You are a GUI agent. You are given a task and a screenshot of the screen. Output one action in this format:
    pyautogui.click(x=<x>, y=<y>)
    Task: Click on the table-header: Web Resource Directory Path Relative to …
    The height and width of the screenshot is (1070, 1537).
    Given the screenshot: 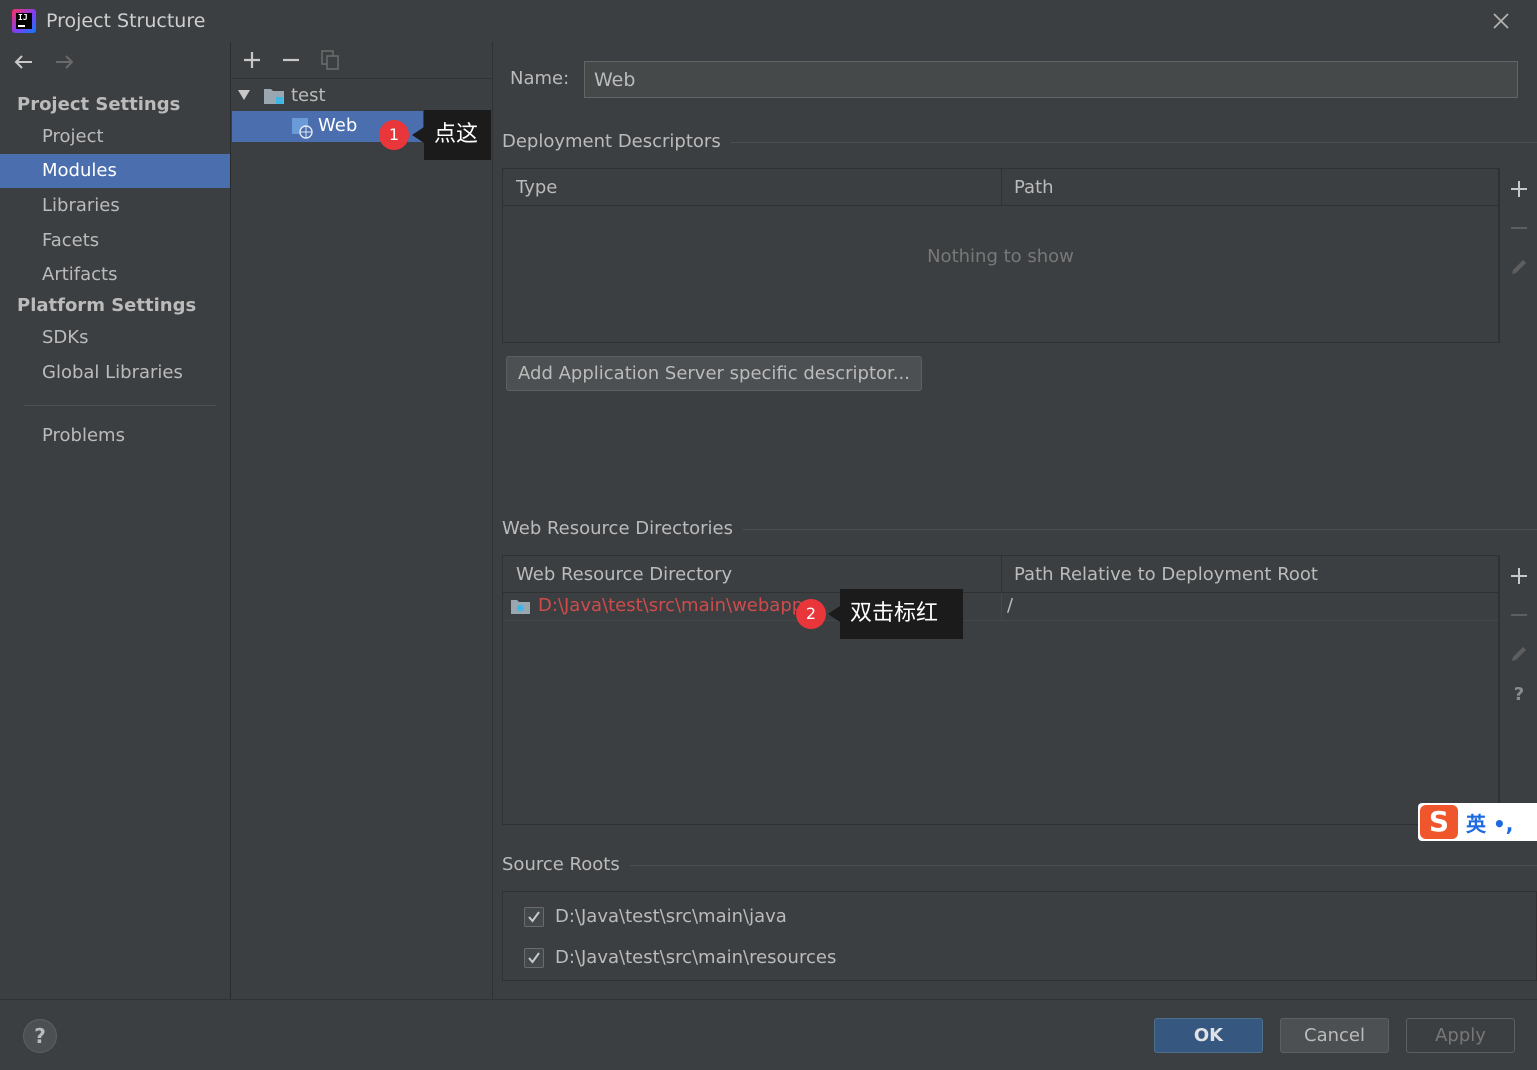 What is the action you would take?
    pyautogui.click(x=1000, y=574)
    